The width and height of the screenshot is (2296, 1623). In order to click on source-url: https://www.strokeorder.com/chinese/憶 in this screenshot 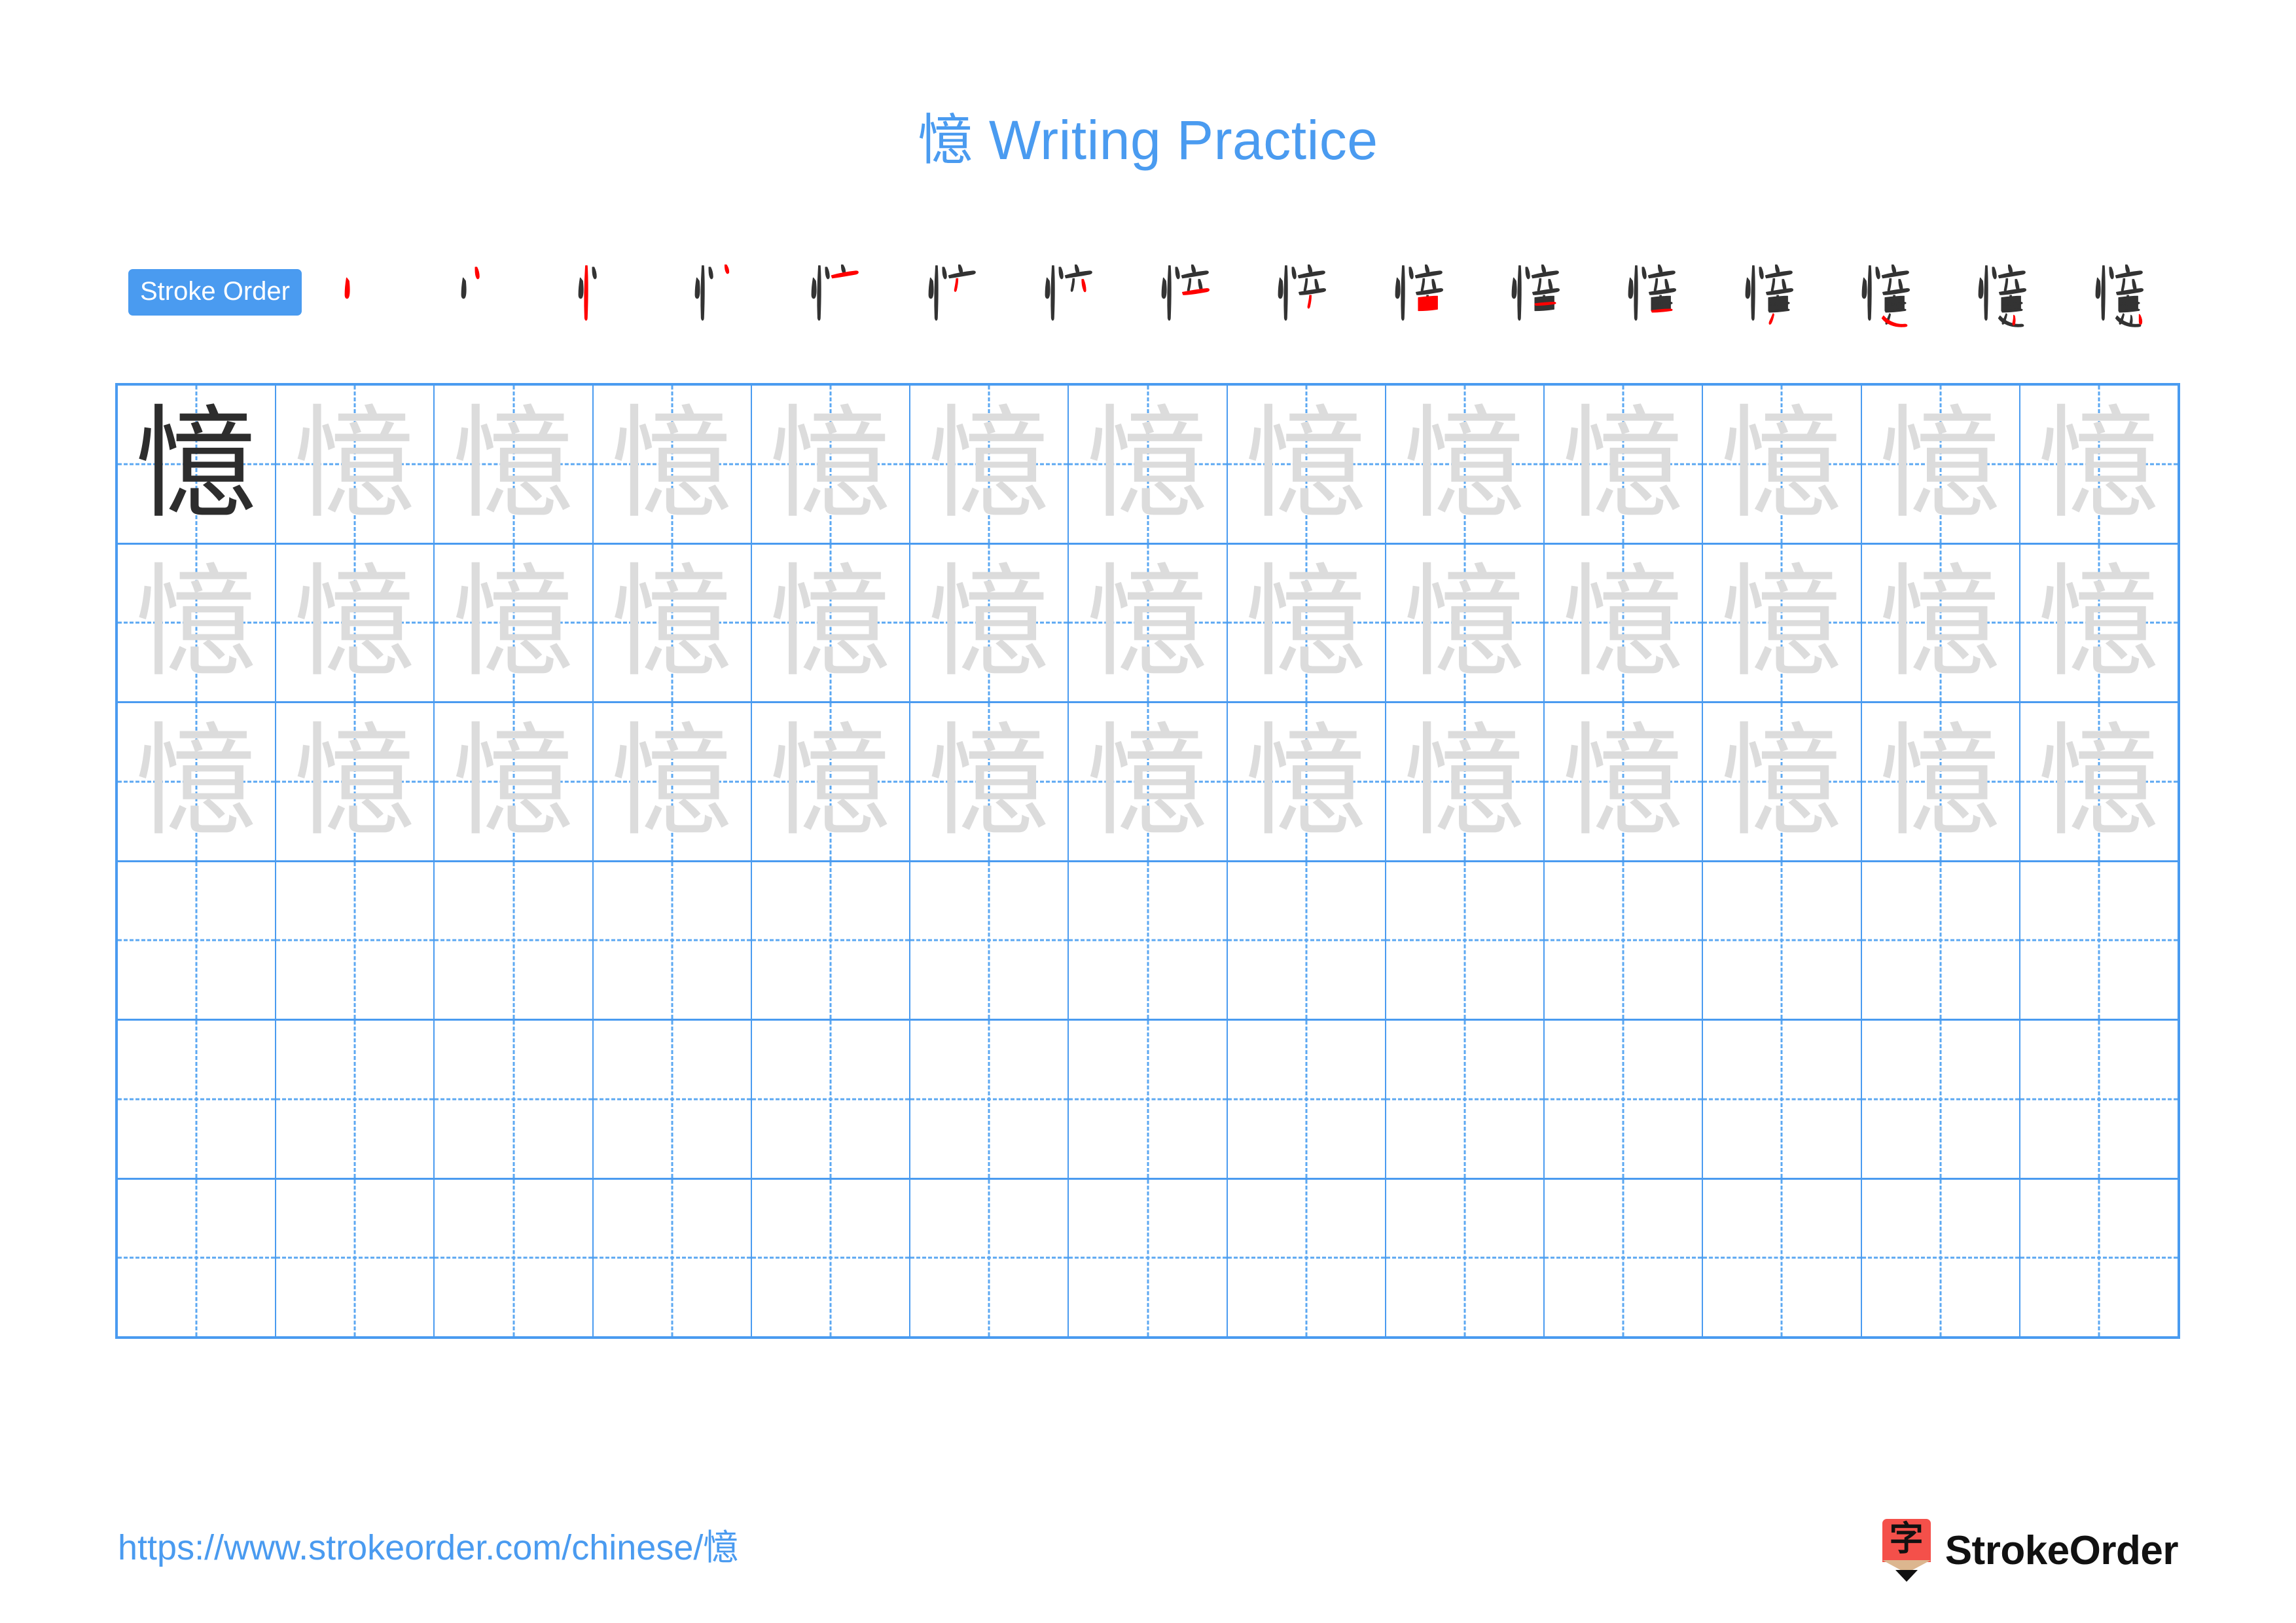, I will do `click(428, 1548)`.